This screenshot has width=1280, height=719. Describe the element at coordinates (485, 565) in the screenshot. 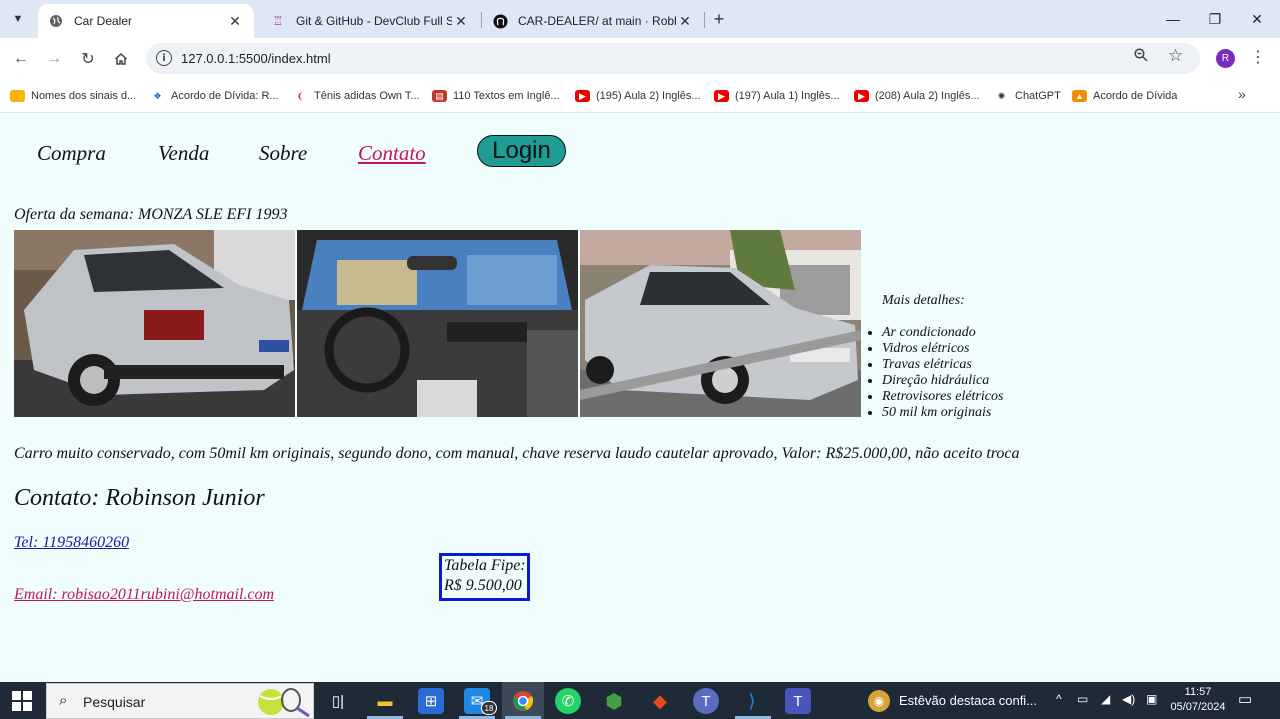

I see `fipe-label: Tabela Fipe:` at that location.